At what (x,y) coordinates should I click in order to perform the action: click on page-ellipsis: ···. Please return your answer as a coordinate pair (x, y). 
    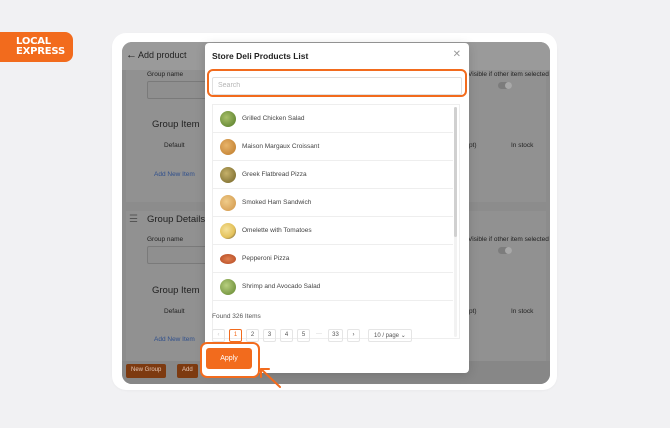
    Looking at the image, I should click on (319, 335).